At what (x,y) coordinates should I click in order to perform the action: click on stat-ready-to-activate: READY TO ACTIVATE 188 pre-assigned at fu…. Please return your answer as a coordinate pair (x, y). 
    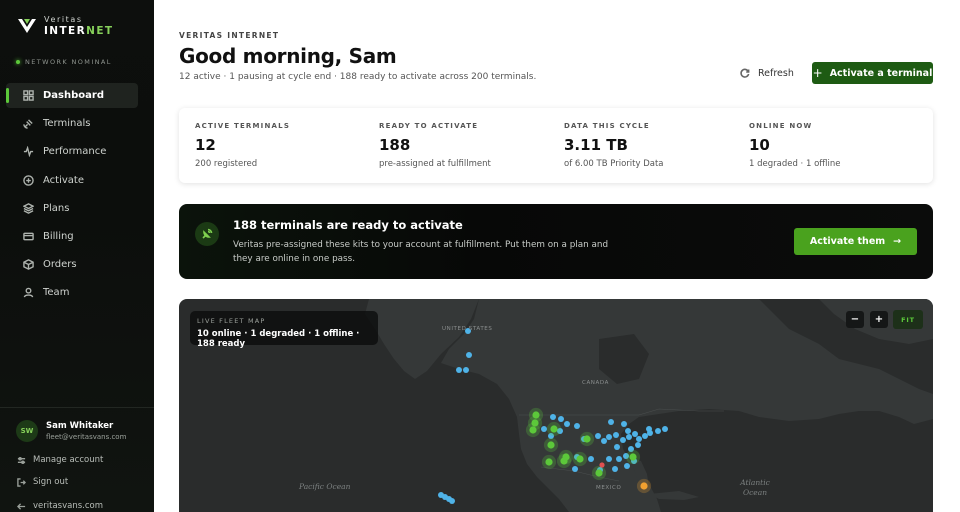
    Looking at the image, I should click on (435, 145).